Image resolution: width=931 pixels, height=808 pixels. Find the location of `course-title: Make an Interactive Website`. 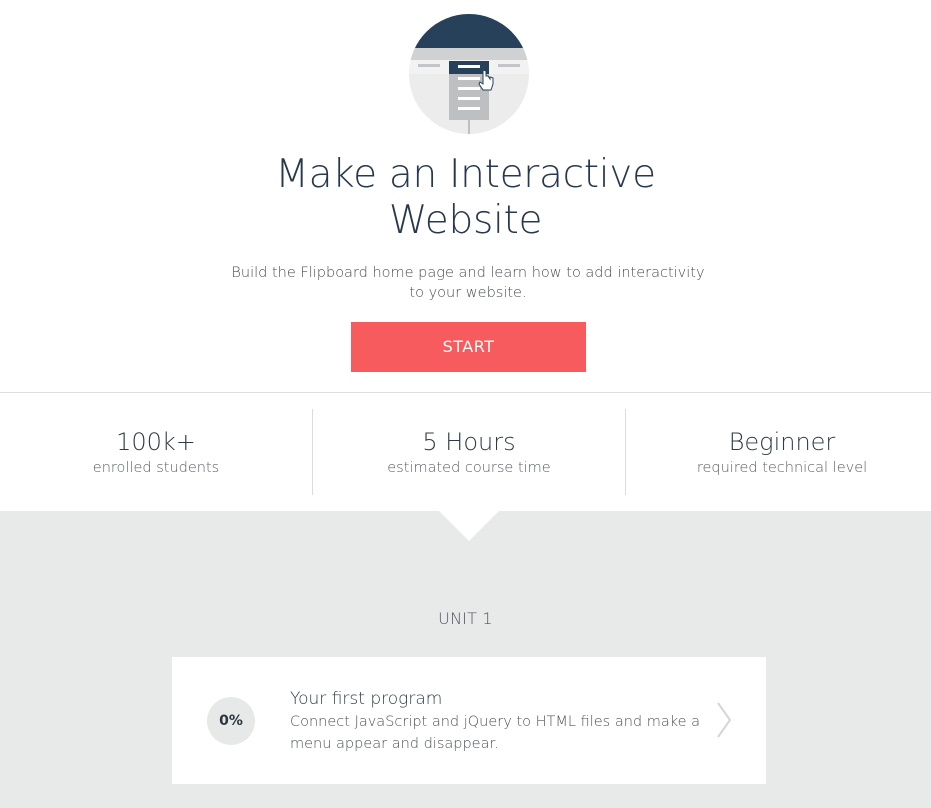

course-title: Make an Interactive Website is located at coordinates (465, 198).